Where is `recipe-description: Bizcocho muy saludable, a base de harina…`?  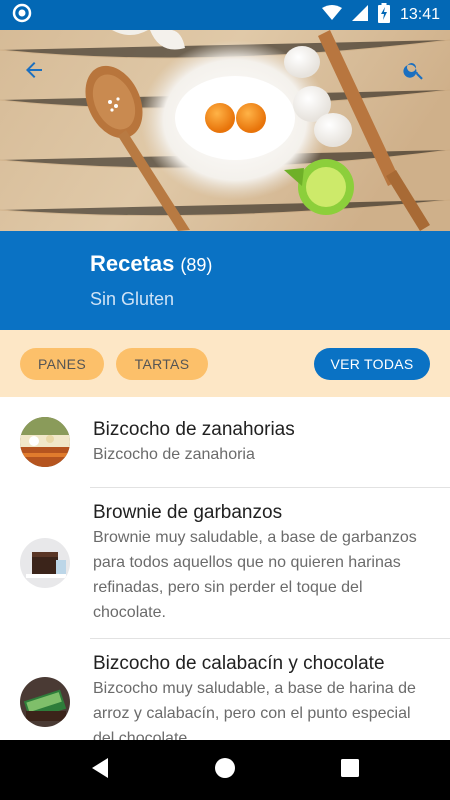 recipe-description: Bizcocho muy saludable, a base de harina… is located at coordinates (254, 710).